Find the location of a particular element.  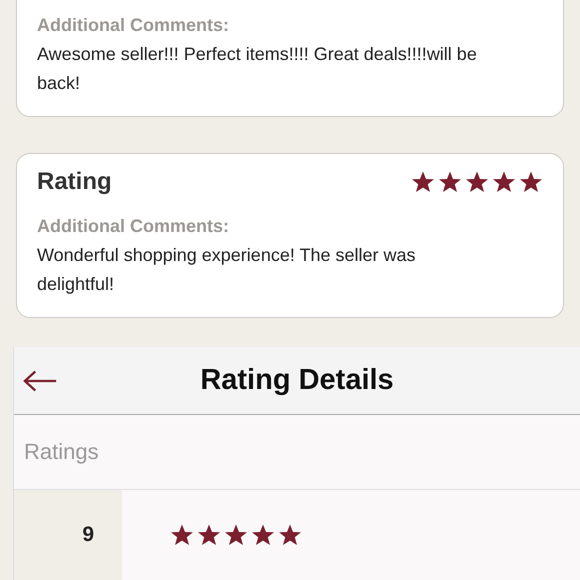

rating-count: 9 is located at coordinates (88, 535).